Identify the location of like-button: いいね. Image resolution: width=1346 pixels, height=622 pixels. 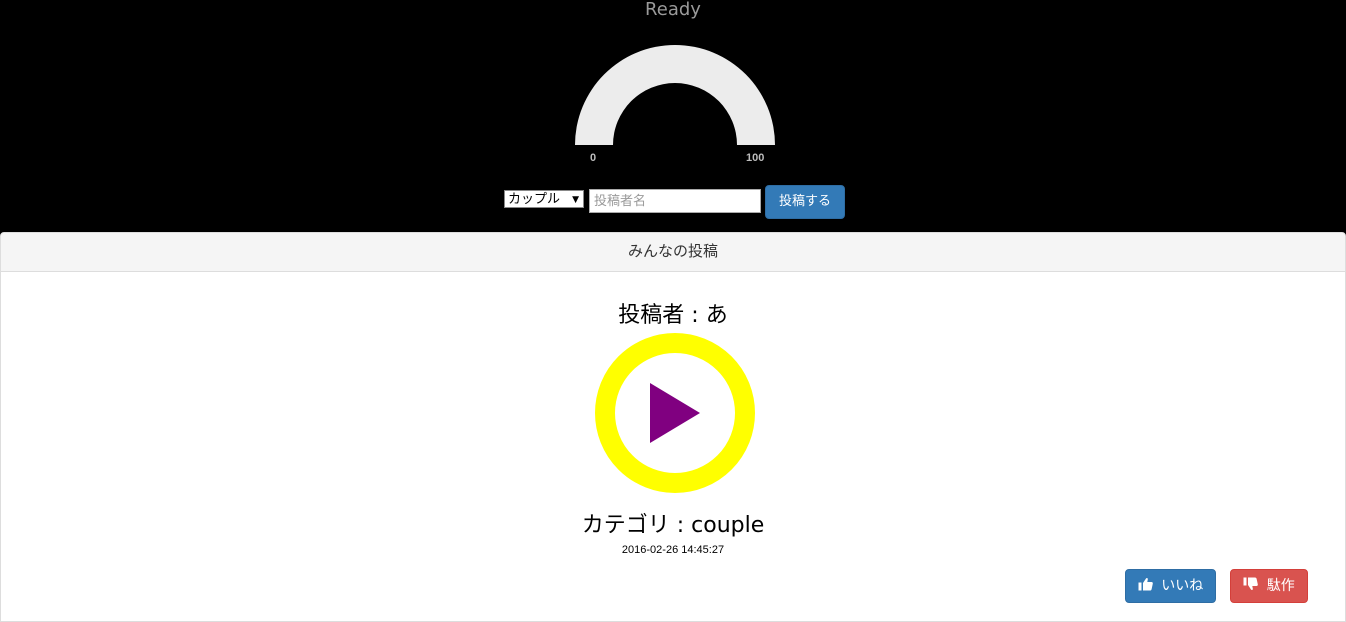
(1170, 586).